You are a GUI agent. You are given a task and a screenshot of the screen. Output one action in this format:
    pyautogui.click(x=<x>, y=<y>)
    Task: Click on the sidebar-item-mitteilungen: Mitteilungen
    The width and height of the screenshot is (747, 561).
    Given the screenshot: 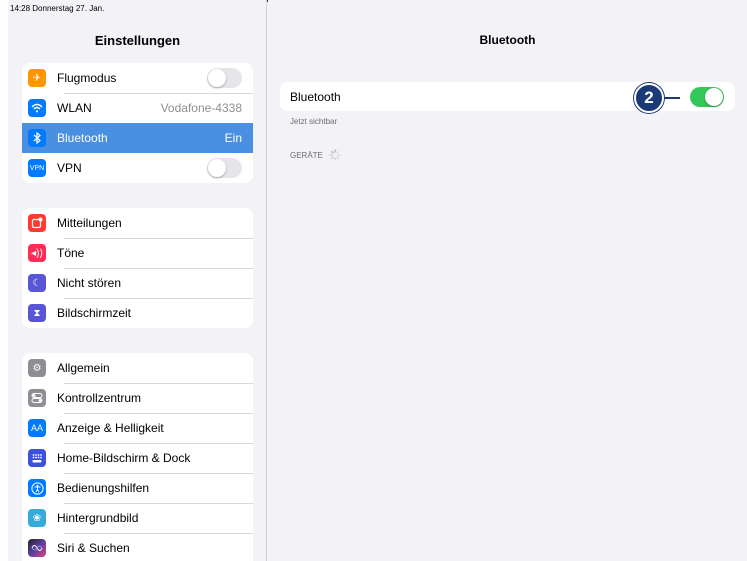 What is the action you would take?
    pyautogui.click(x=137, y=223)
    